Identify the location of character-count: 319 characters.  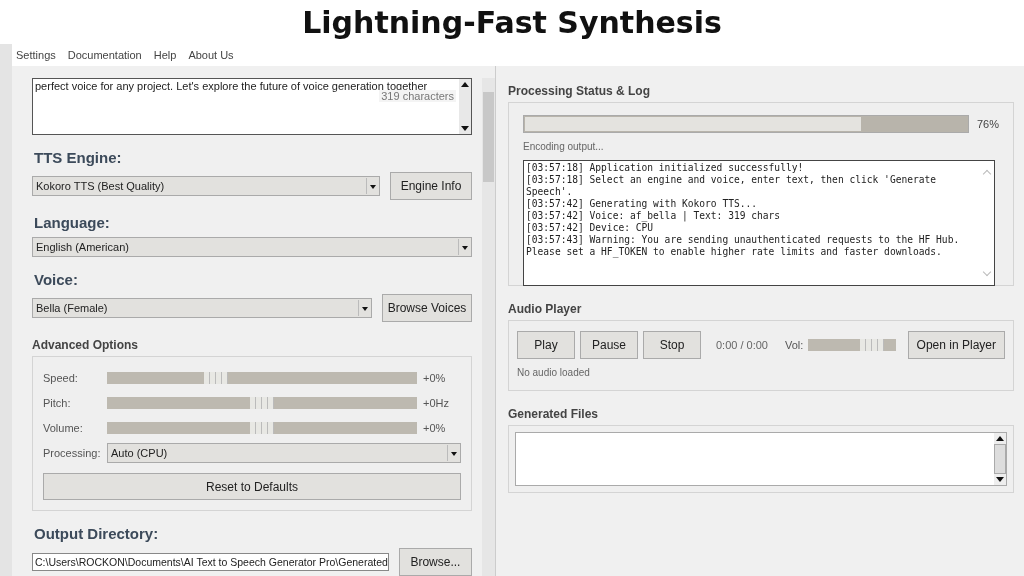
(417, 96).